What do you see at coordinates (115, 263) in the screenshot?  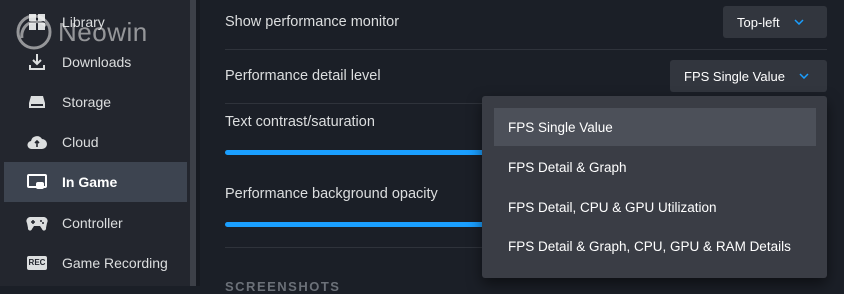 I see `sidebar-item-label: Game Recording` at bounding box center [115, 263].